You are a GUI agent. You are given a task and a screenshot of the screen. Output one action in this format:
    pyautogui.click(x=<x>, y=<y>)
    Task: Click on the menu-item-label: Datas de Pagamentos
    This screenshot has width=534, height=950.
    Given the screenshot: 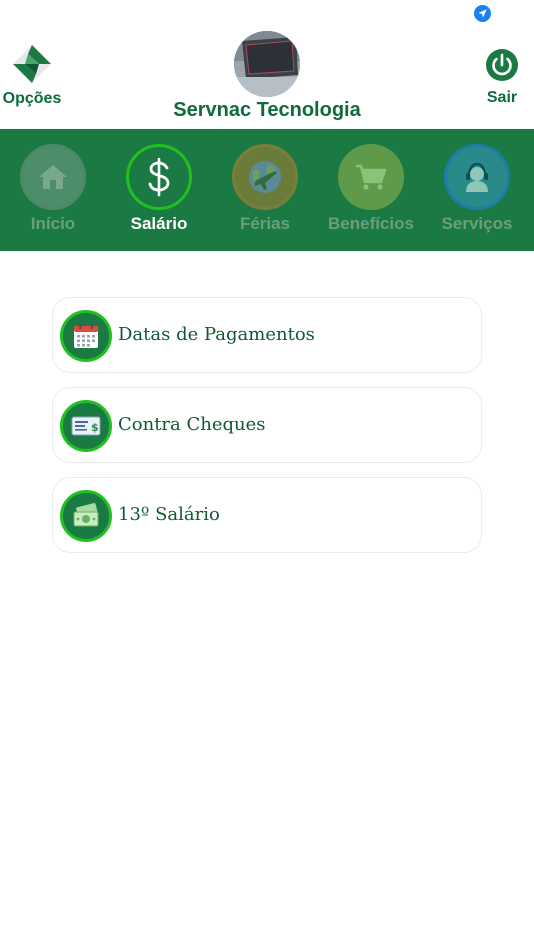 What is the action you would take?
    pyautogui.click(x=216, y=334)
    